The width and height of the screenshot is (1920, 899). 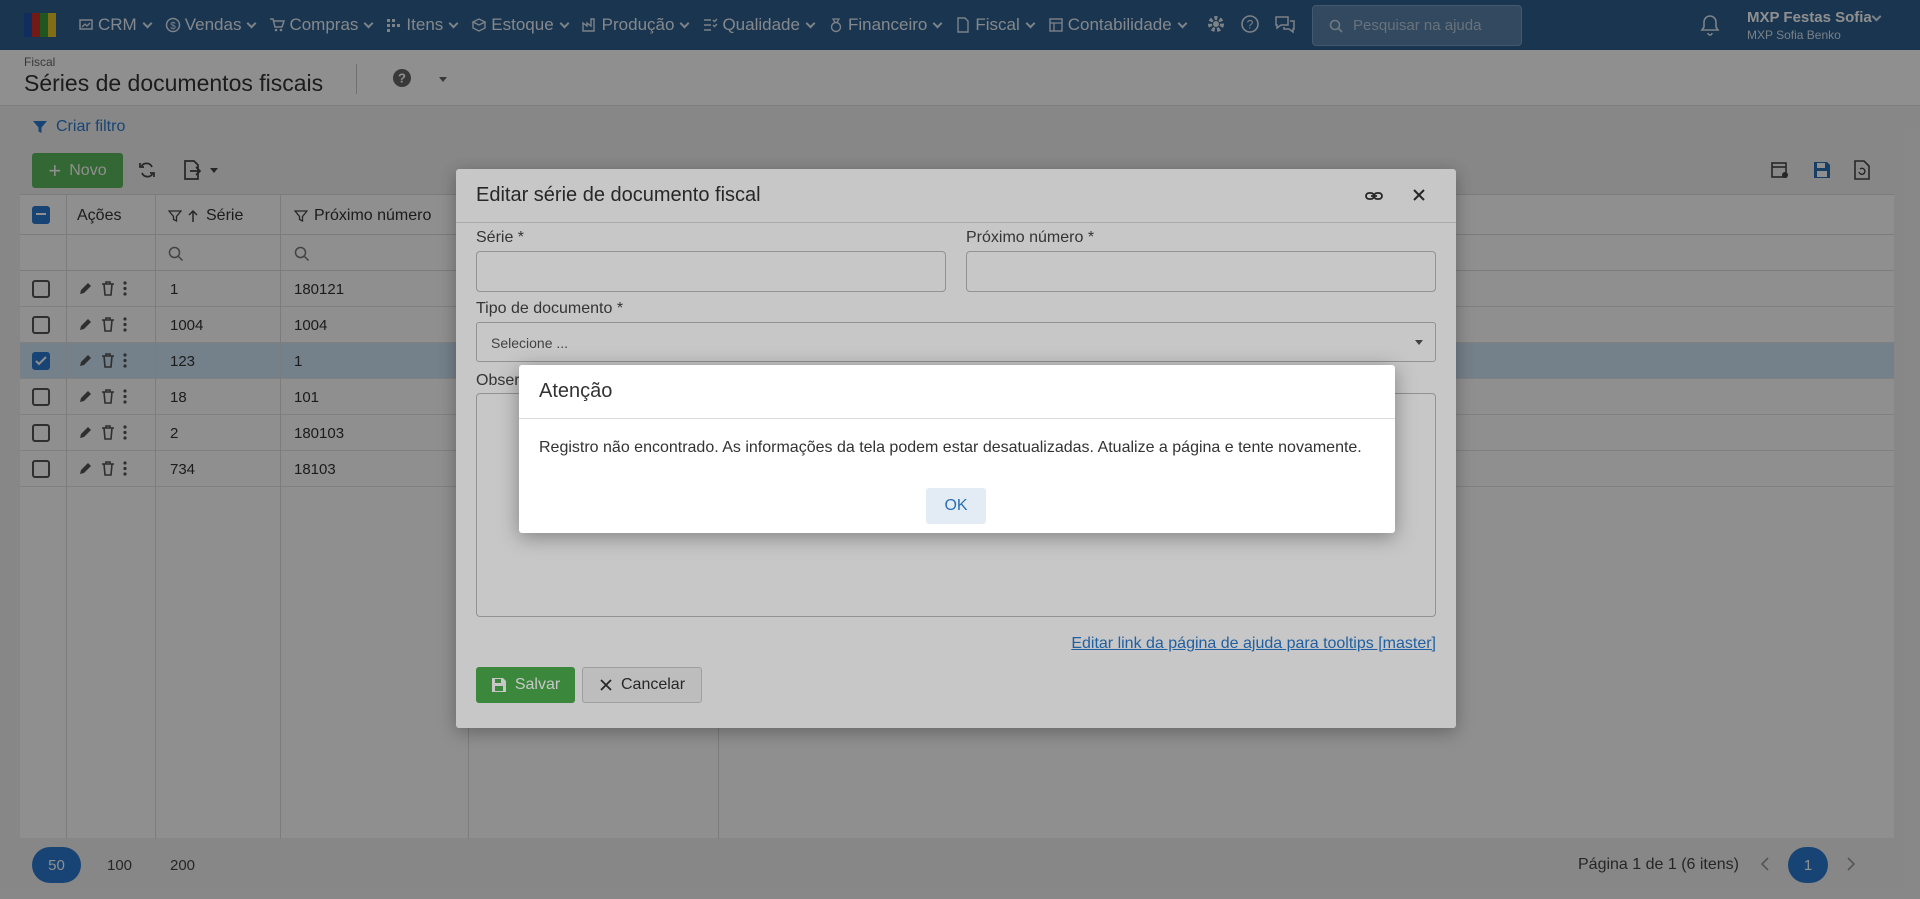 What do you see at coordinates (576, 391) in the screenshot?
I see `alert-title: Atenção` at bounding box center [576, 391].